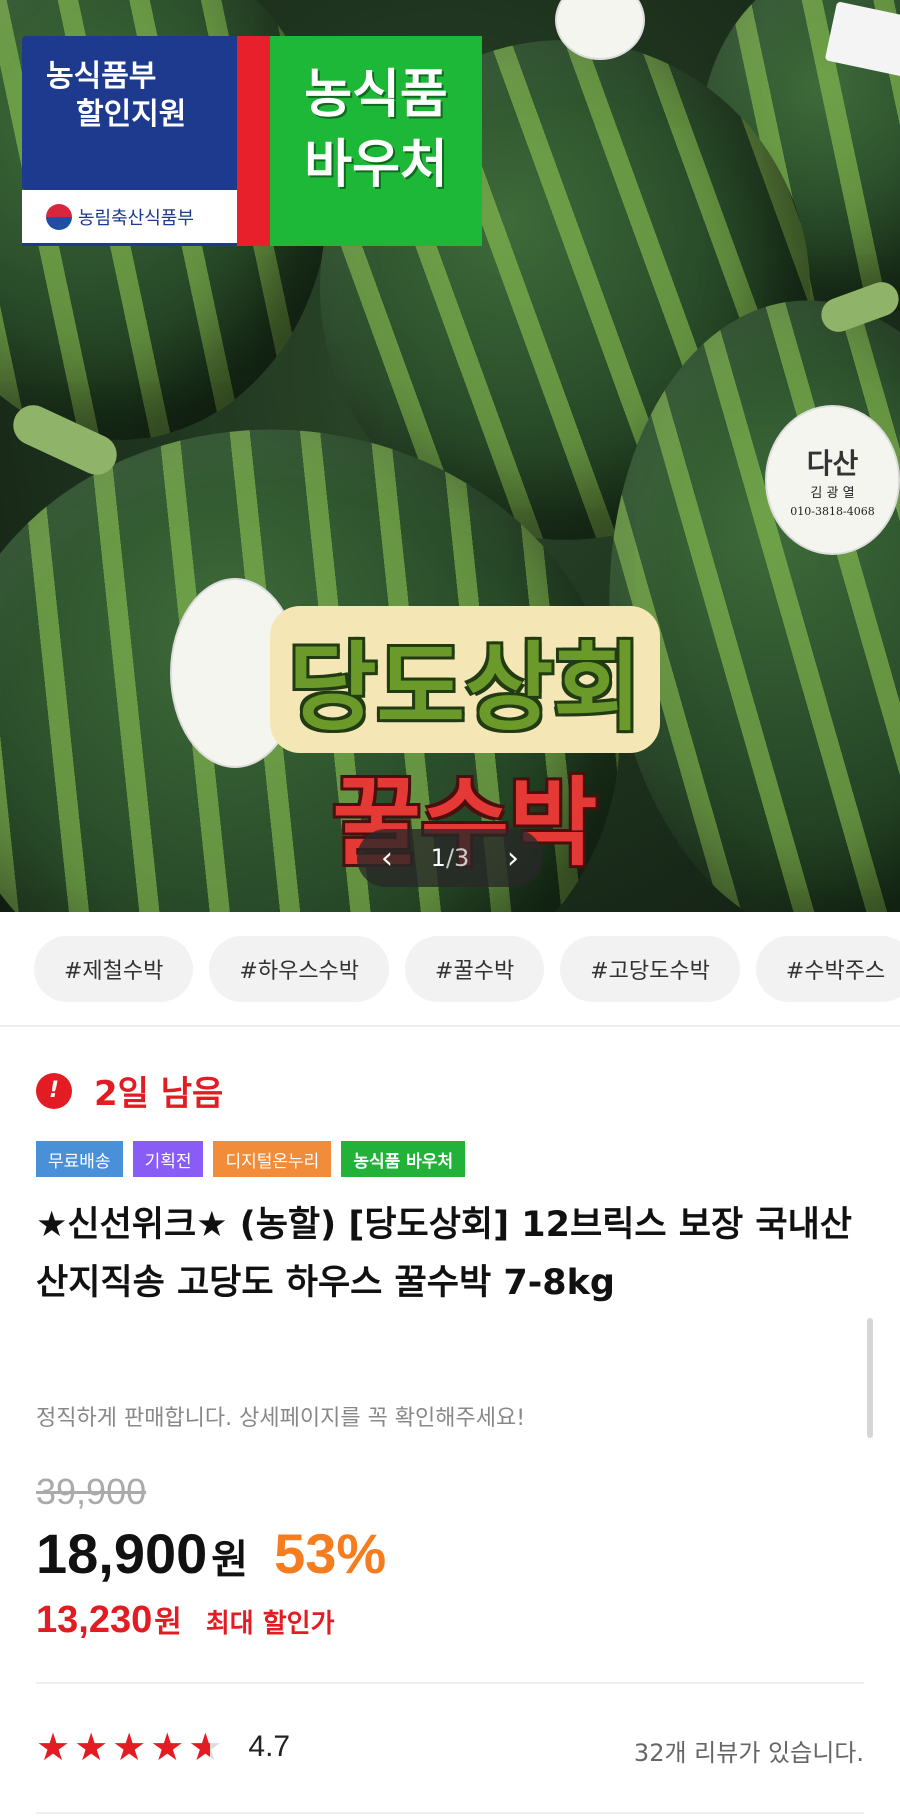  I want to click on hashtag-chip: #고당도수박, so click(650, 969).